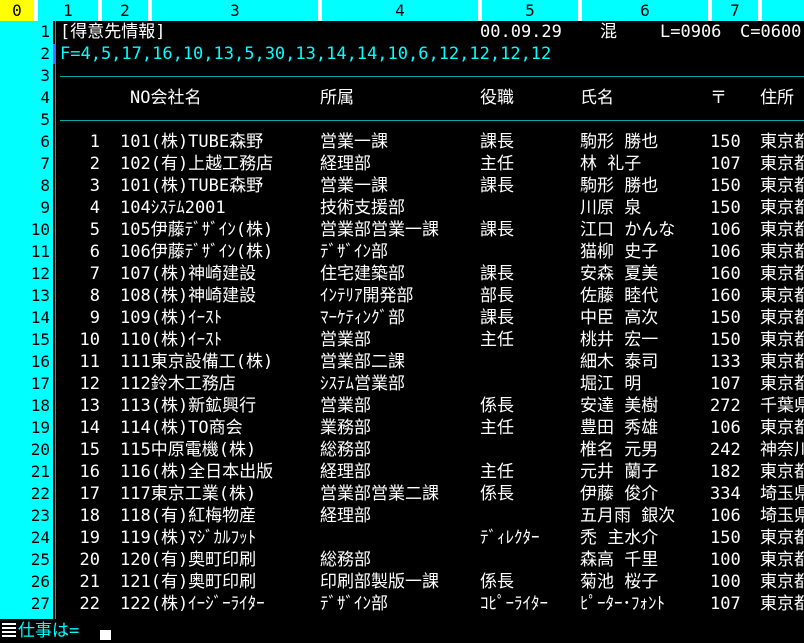 This screenshot has height=643, width=804. Describe the element at coordinates (197, 252) in the screenshot. I see `company-cell: 106伊藤ﾃﾞｻﾞｲﾝ(株)` at that location.